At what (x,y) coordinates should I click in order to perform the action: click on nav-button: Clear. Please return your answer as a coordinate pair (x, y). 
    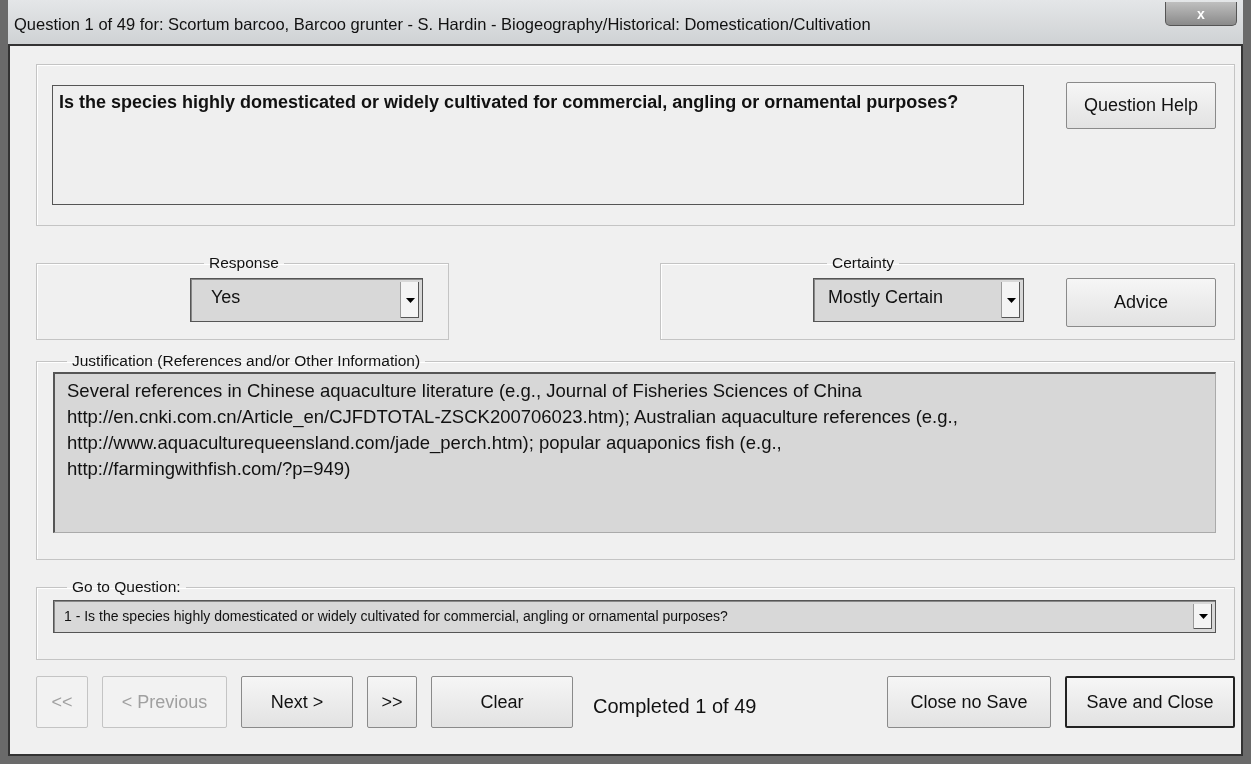
    Looking at the image, I should click on (502, 702).